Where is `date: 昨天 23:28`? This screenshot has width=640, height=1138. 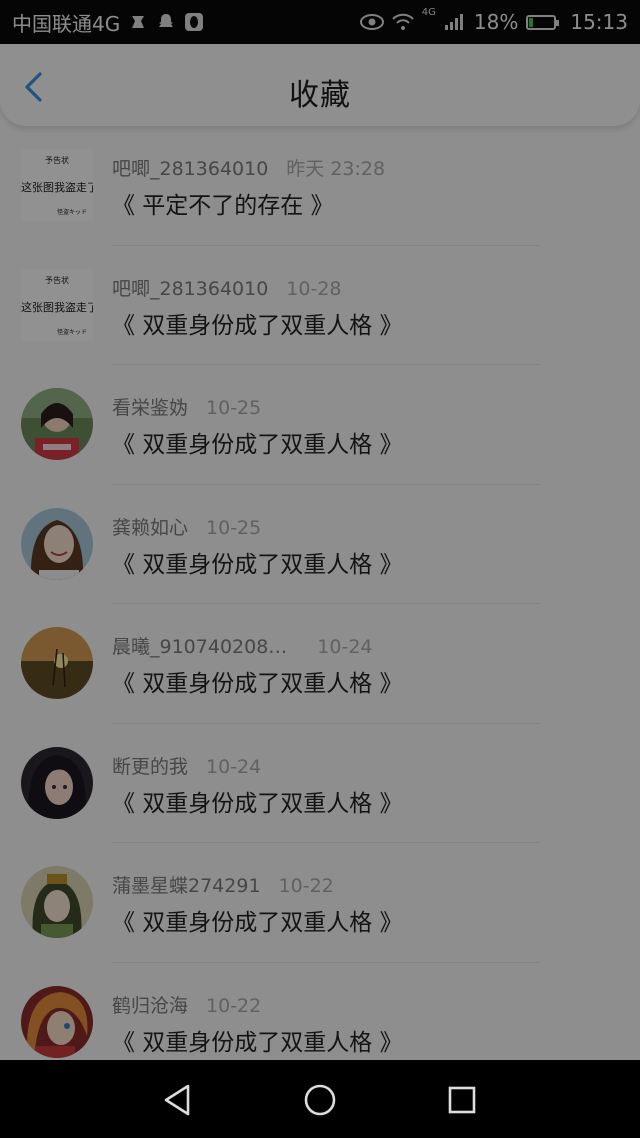
date: 昨天 23:28 is located at coordinates (336, 169).